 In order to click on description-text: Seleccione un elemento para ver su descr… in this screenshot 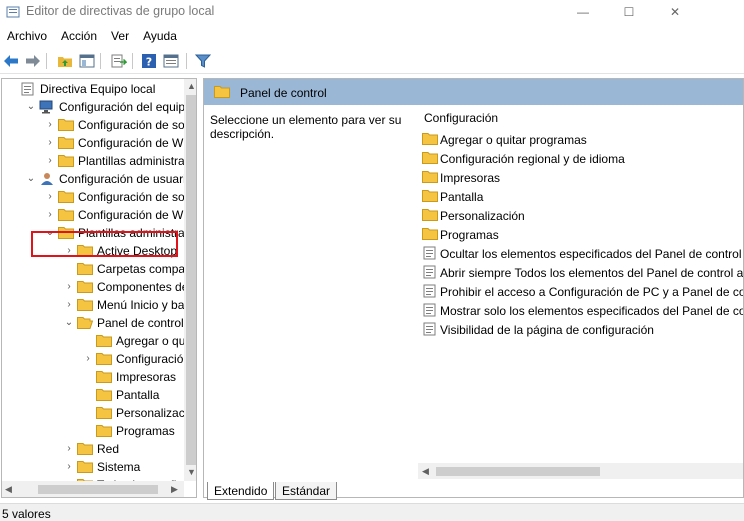, I will do `click(306, 127)`.